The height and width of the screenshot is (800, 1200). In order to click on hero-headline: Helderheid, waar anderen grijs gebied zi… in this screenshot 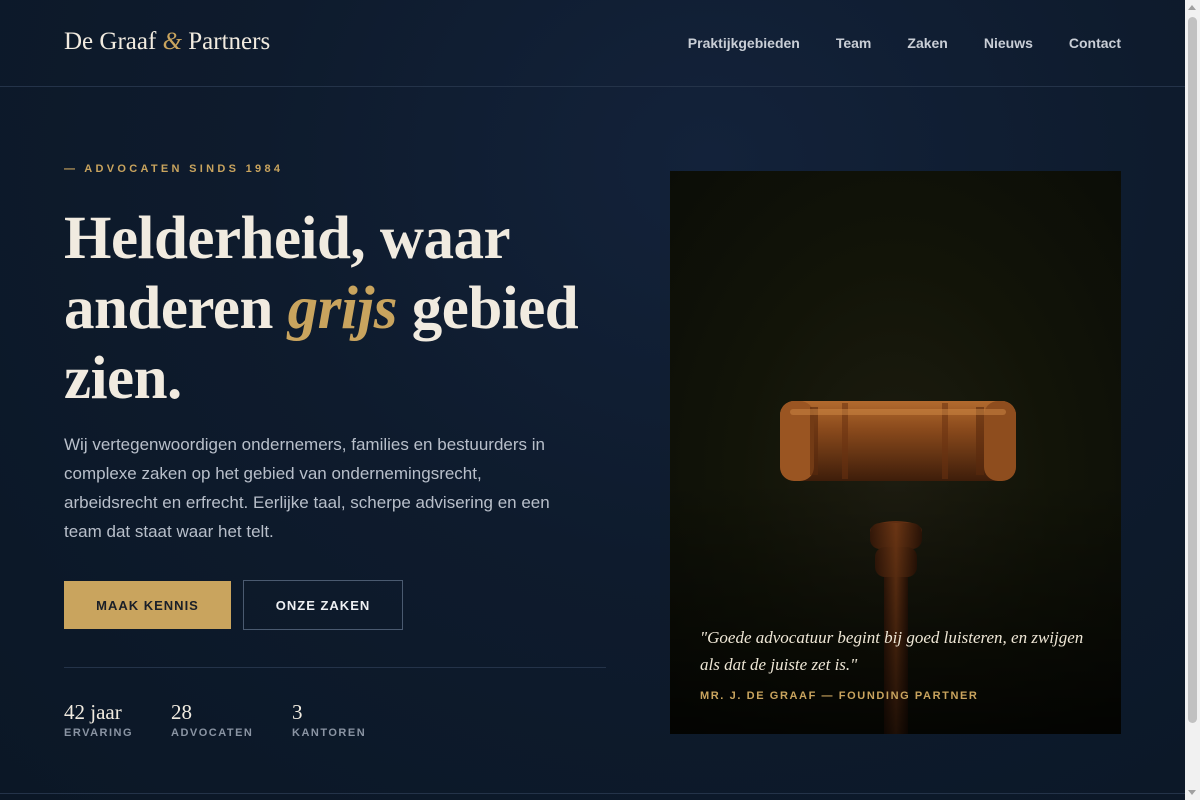, I will do `click(344, 309)`.